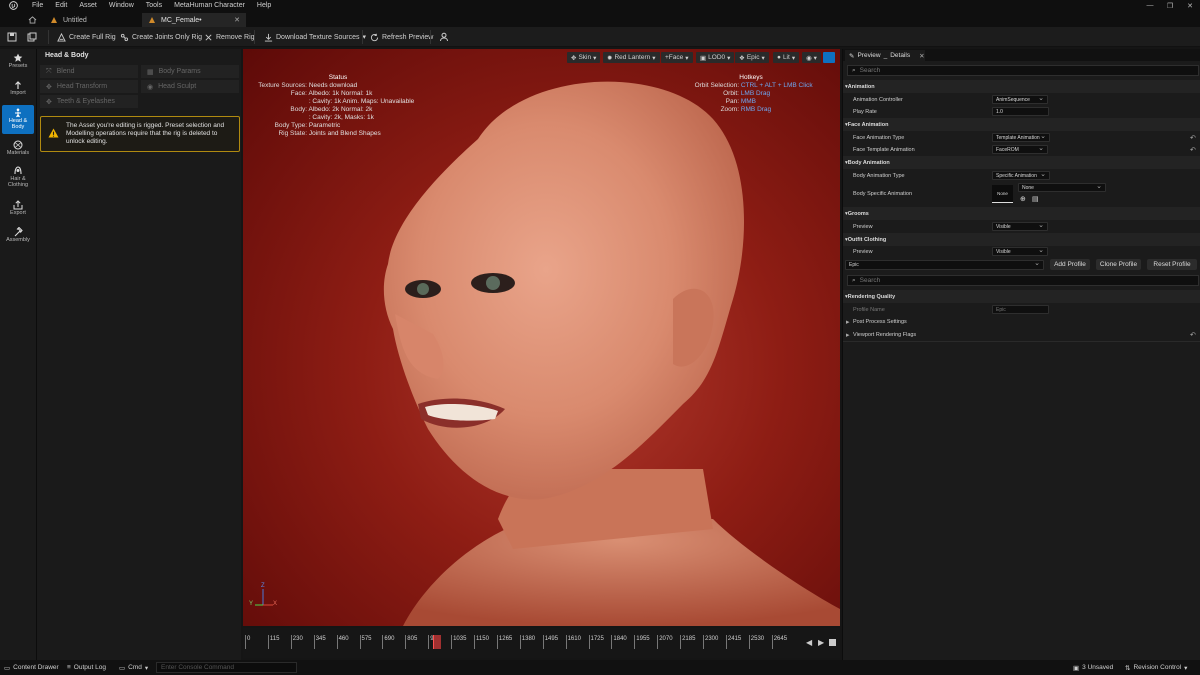 This screenshot has width=1200, height=675. I want to click on reset-profile-button: Reset Profile, so click(1172, 264).